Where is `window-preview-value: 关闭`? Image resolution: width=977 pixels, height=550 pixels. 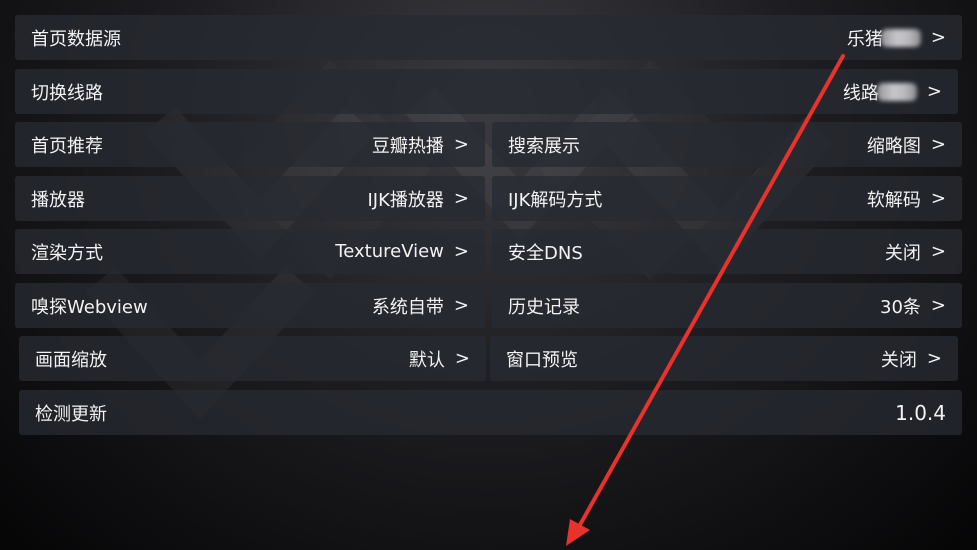 window-preview-value: 关闭 is located at coordinates (898, 360).